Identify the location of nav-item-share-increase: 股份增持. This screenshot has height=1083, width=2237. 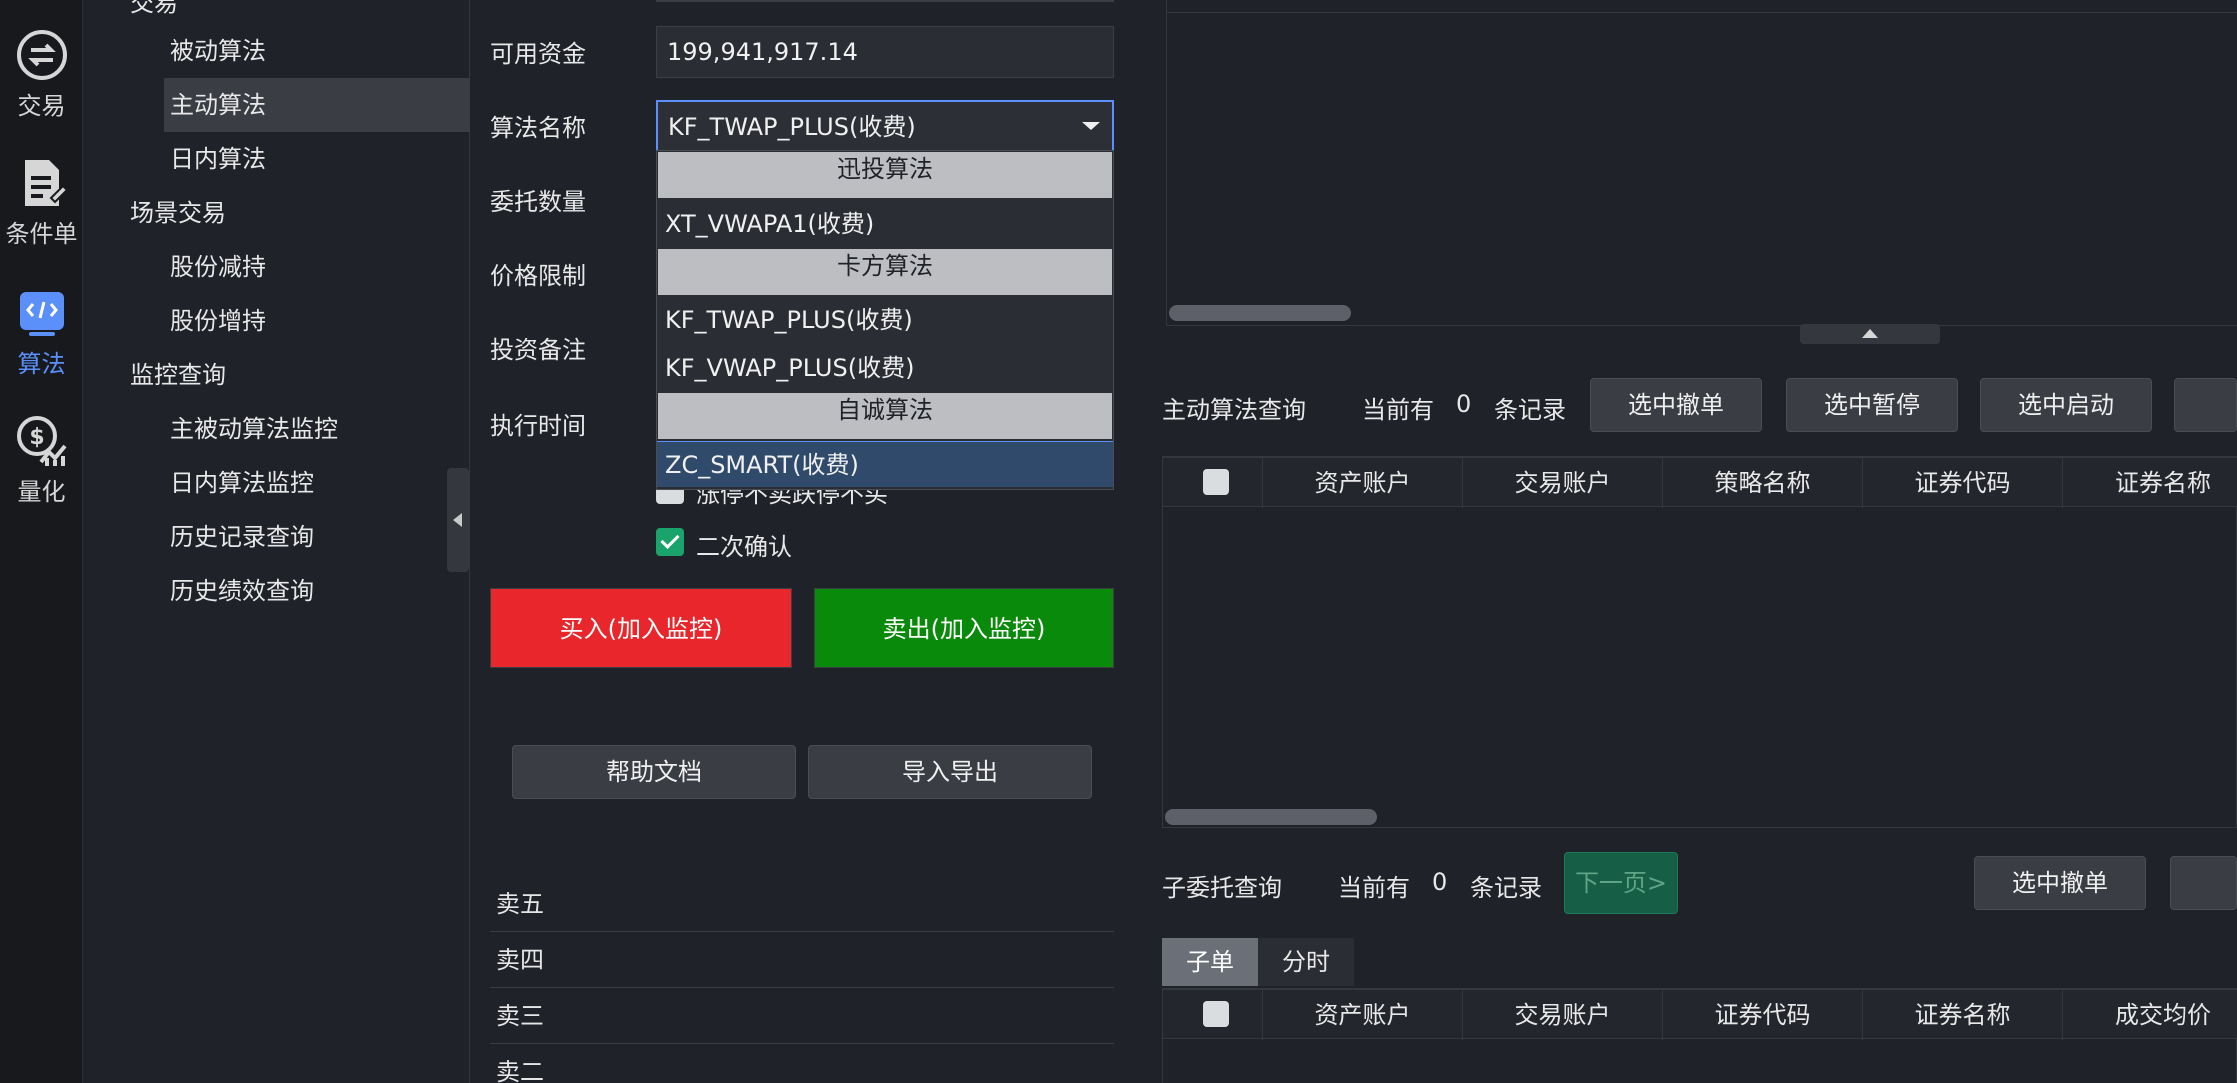
(218, 321).